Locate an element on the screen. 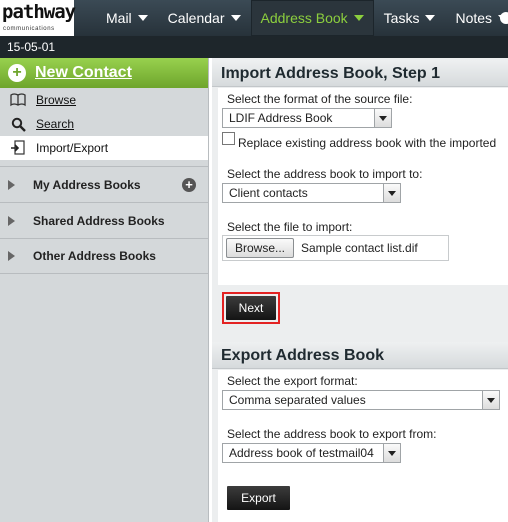 This screenshot has width=508, height=522. sidebar-item-import-export: Import/Export is located at coordinates (104, 148).